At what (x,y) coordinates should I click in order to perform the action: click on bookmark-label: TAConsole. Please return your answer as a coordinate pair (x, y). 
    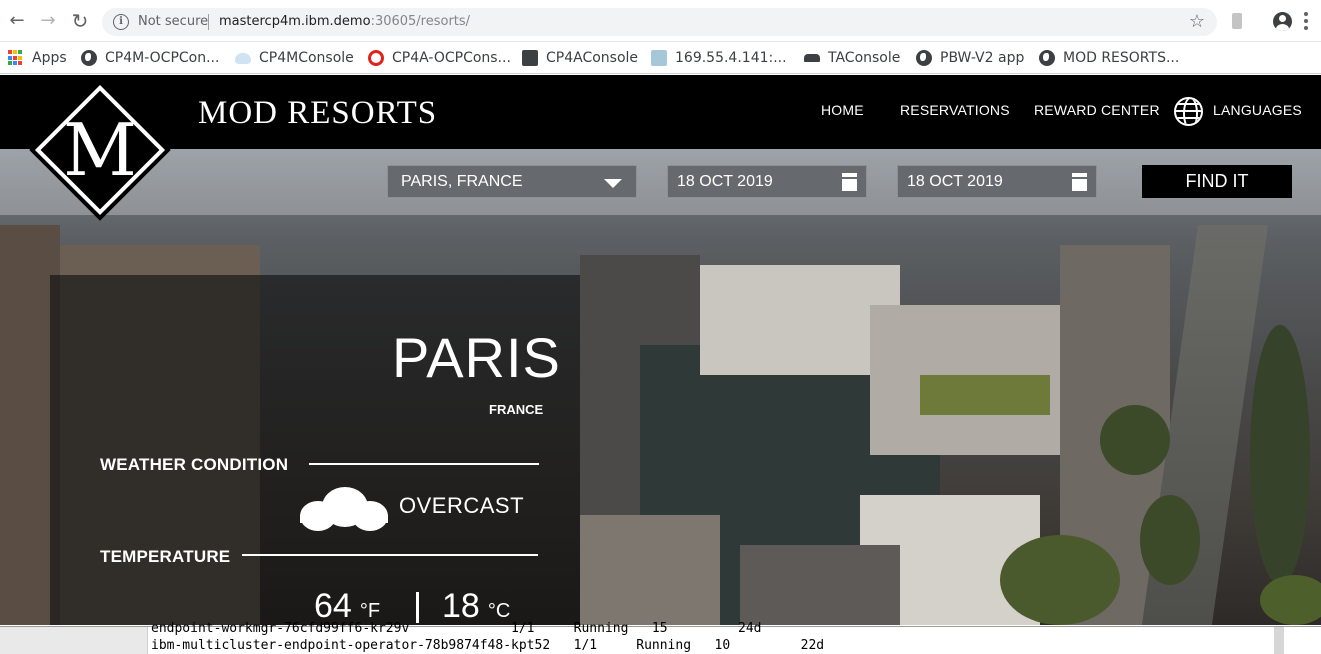
    Looking at the image, I should click on (864, 58).